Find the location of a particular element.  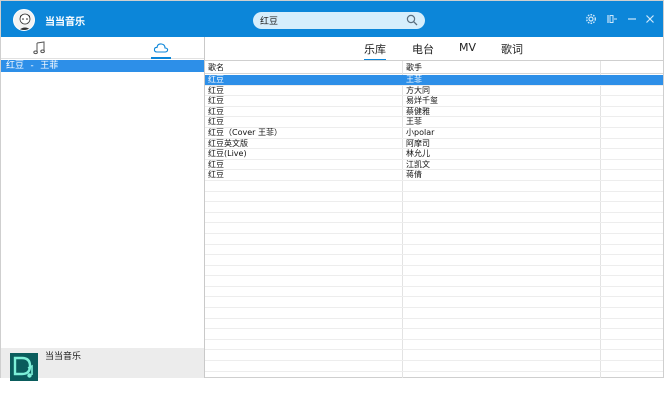

playlist-item: 红豆 - 王菲 is located at coordinates (102, 66).